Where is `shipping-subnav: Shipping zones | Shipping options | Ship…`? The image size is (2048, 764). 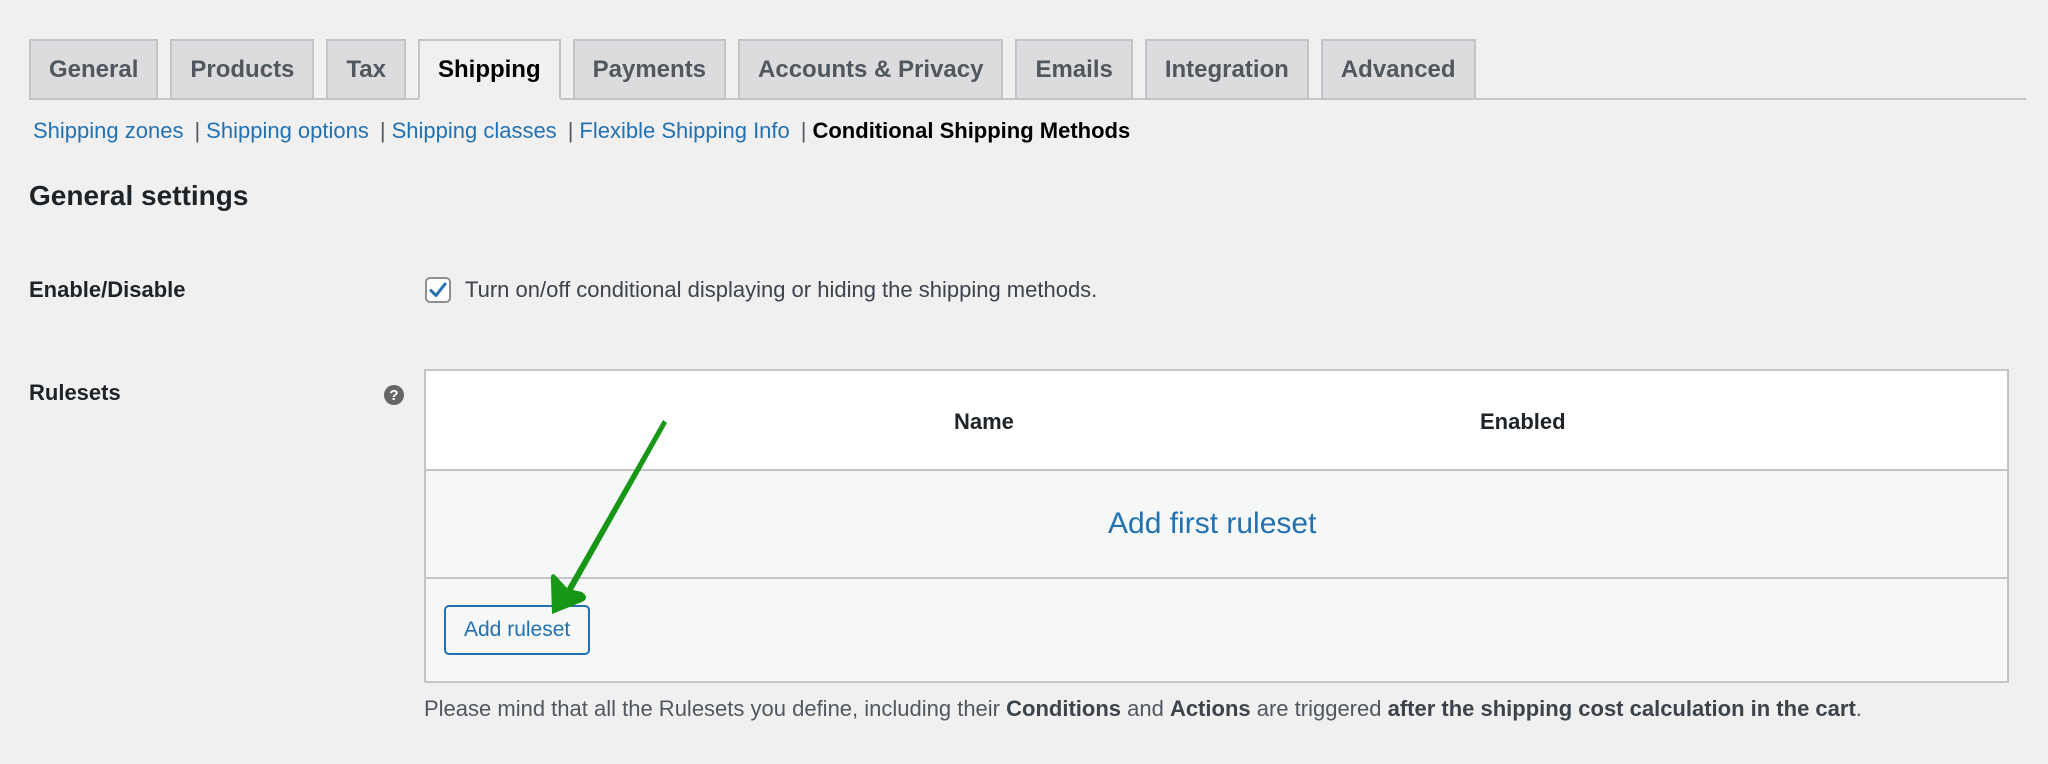 shipping-subnav: Shipping zones | Shipping options | Ship… is located at coordinates (581, 131).